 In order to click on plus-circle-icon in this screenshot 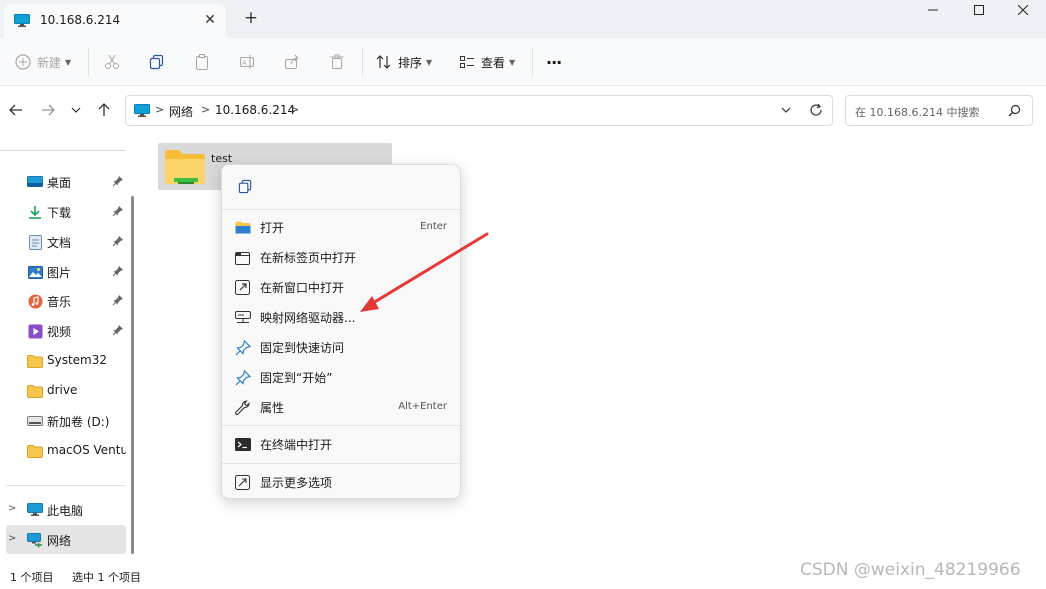, I will do `click(23, 62)`.